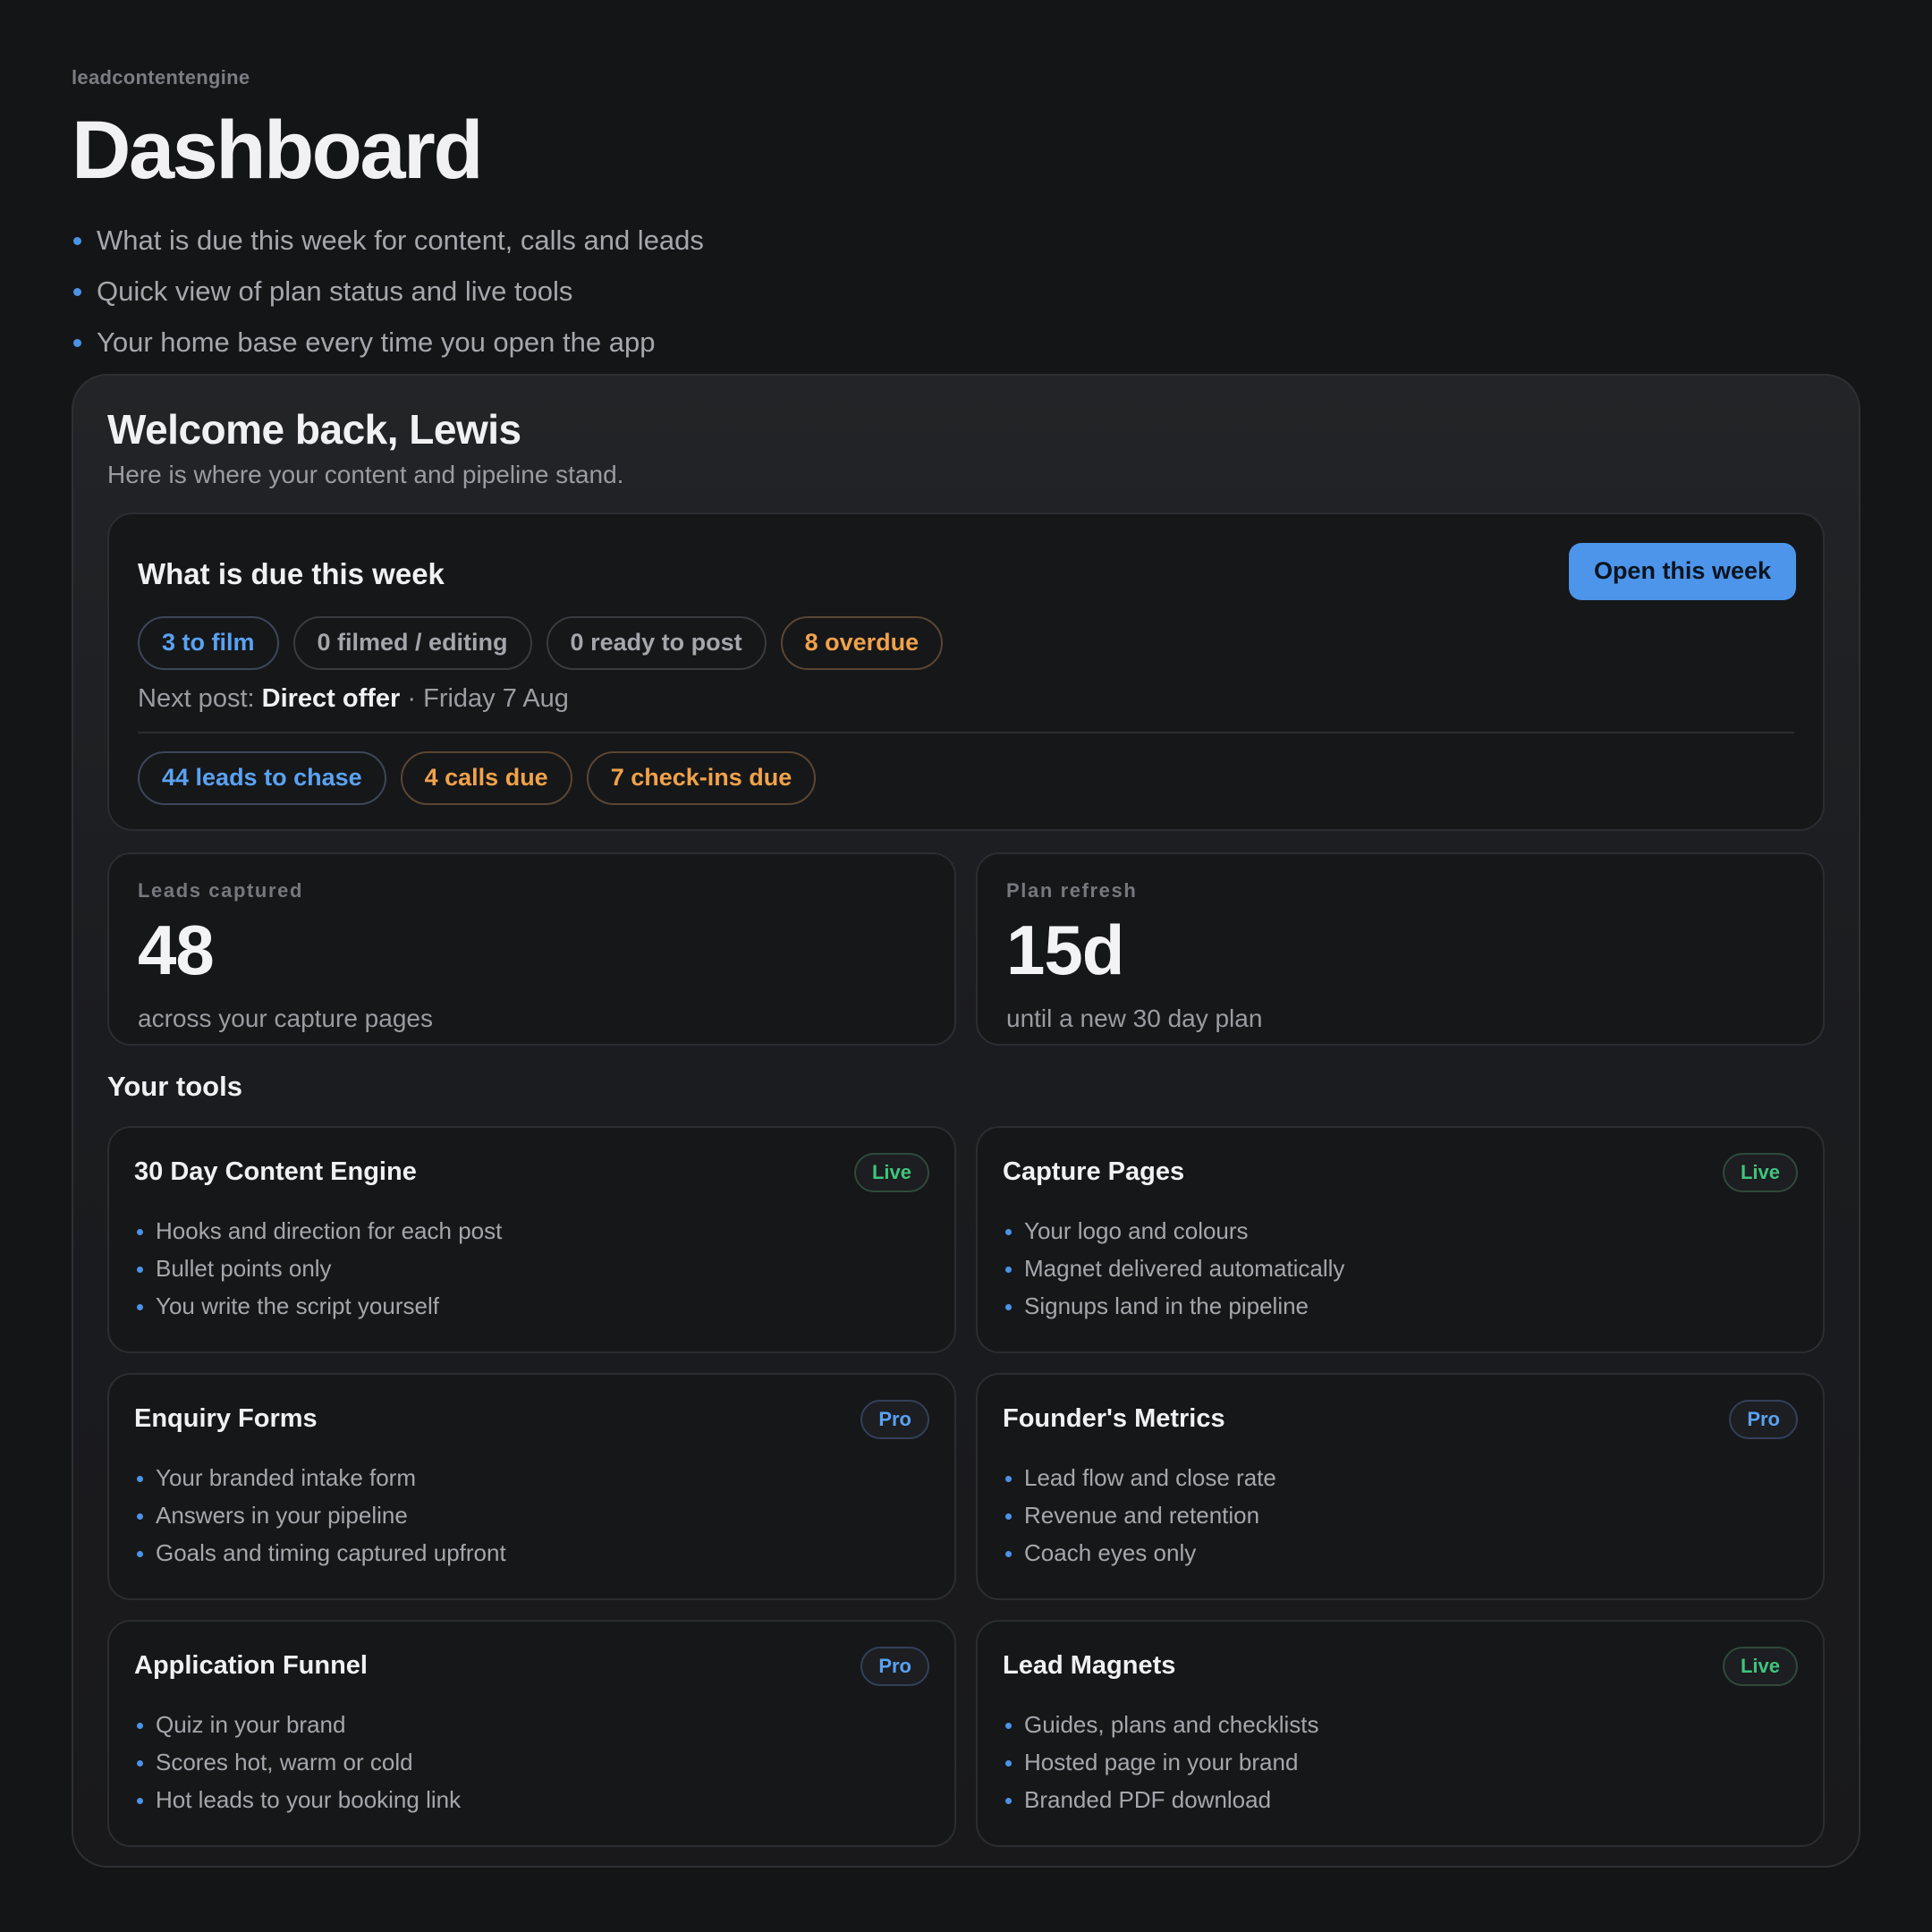 The width and height of the screenshot is (1932, 1932). What do you see at coordinates (1400, 1306) in the screenshot?
I see `tool-feature: Signups land in the pipeline` at bounding box center [1400, 1306].